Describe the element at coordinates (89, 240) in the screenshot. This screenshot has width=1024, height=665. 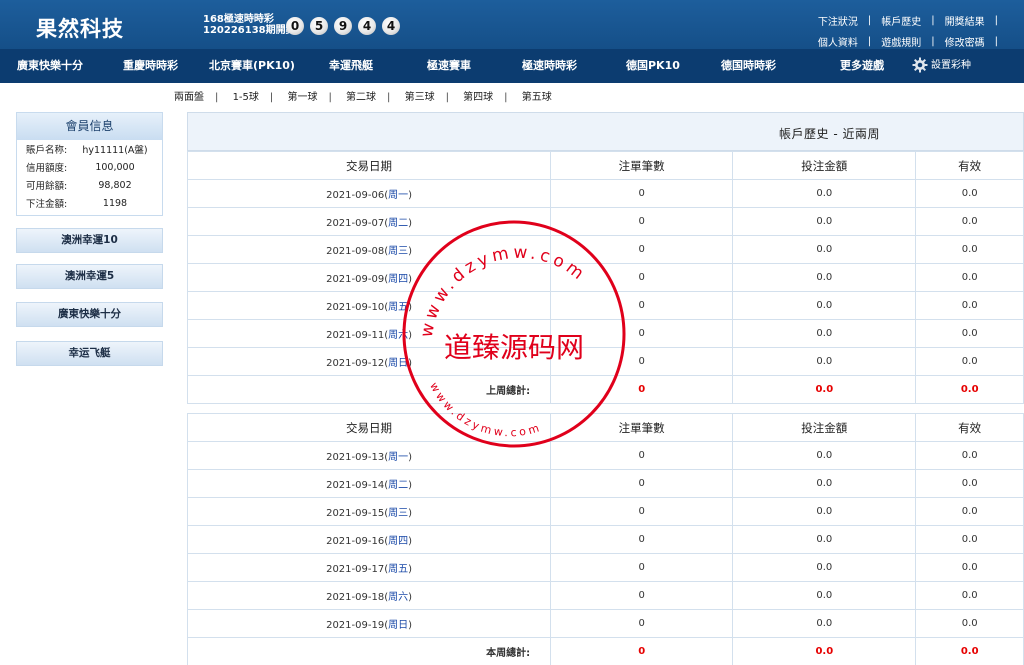
I see `side-btn-au-lucky10: 澳洲幸運10` at that location.